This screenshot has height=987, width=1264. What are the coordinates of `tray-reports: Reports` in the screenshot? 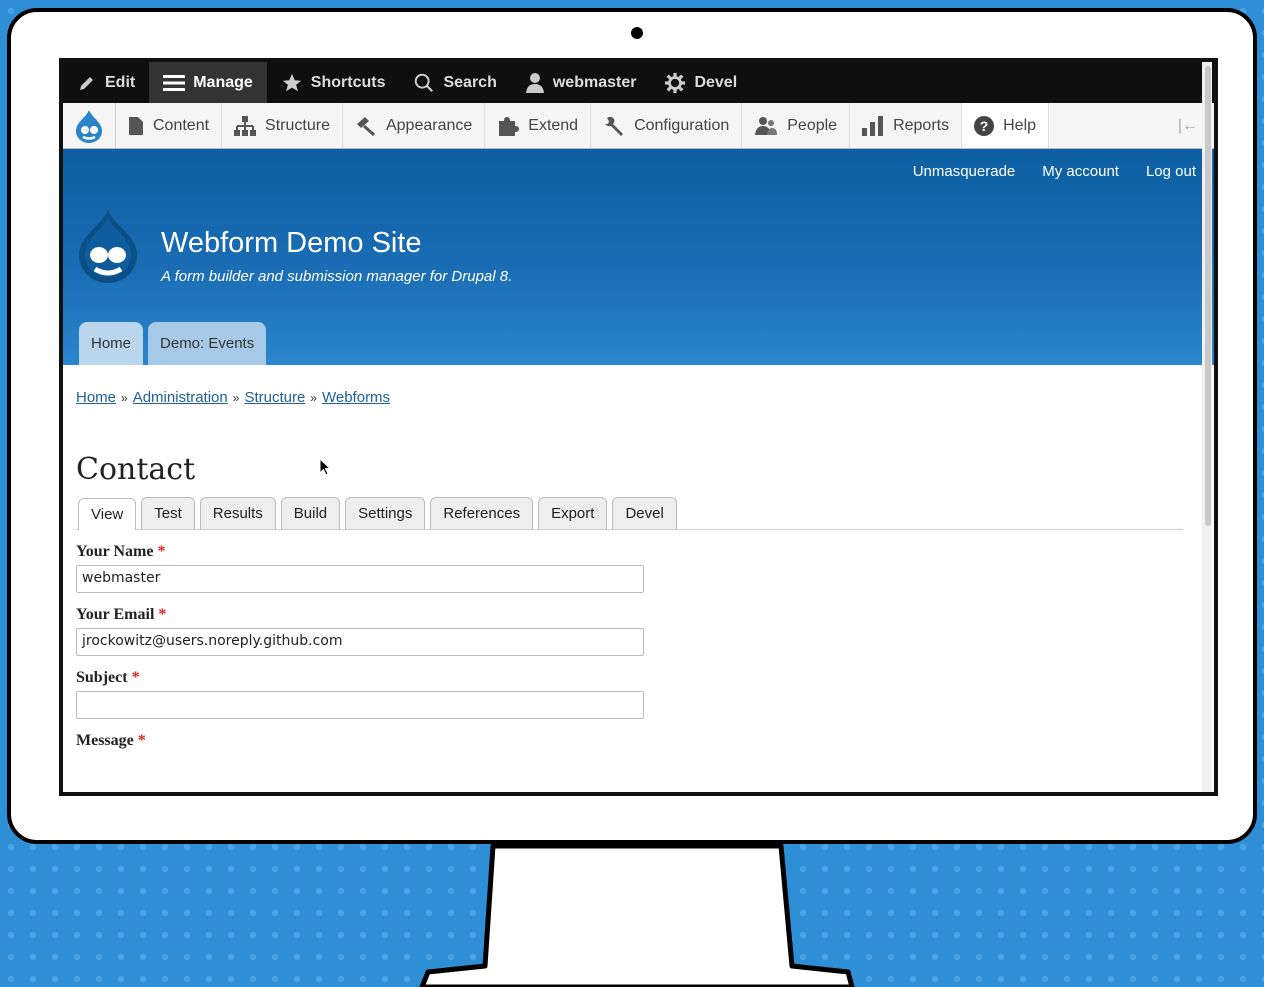 It's located at (906, 125).